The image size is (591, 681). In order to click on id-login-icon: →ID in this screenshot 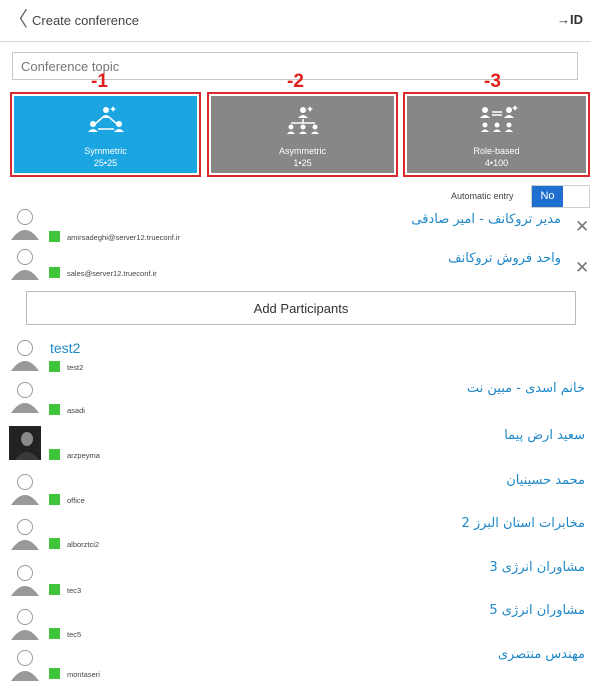, I will do `click(570, 19)`.